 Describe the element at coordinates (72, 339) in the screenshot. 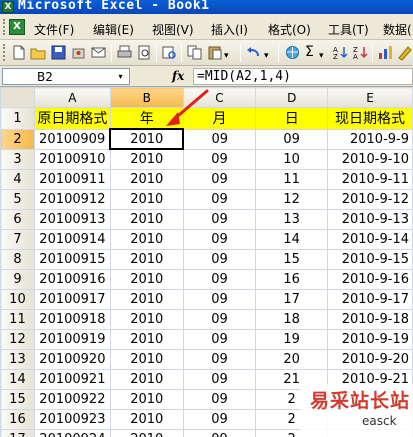

I see `cell-a: 20100919` at that location.